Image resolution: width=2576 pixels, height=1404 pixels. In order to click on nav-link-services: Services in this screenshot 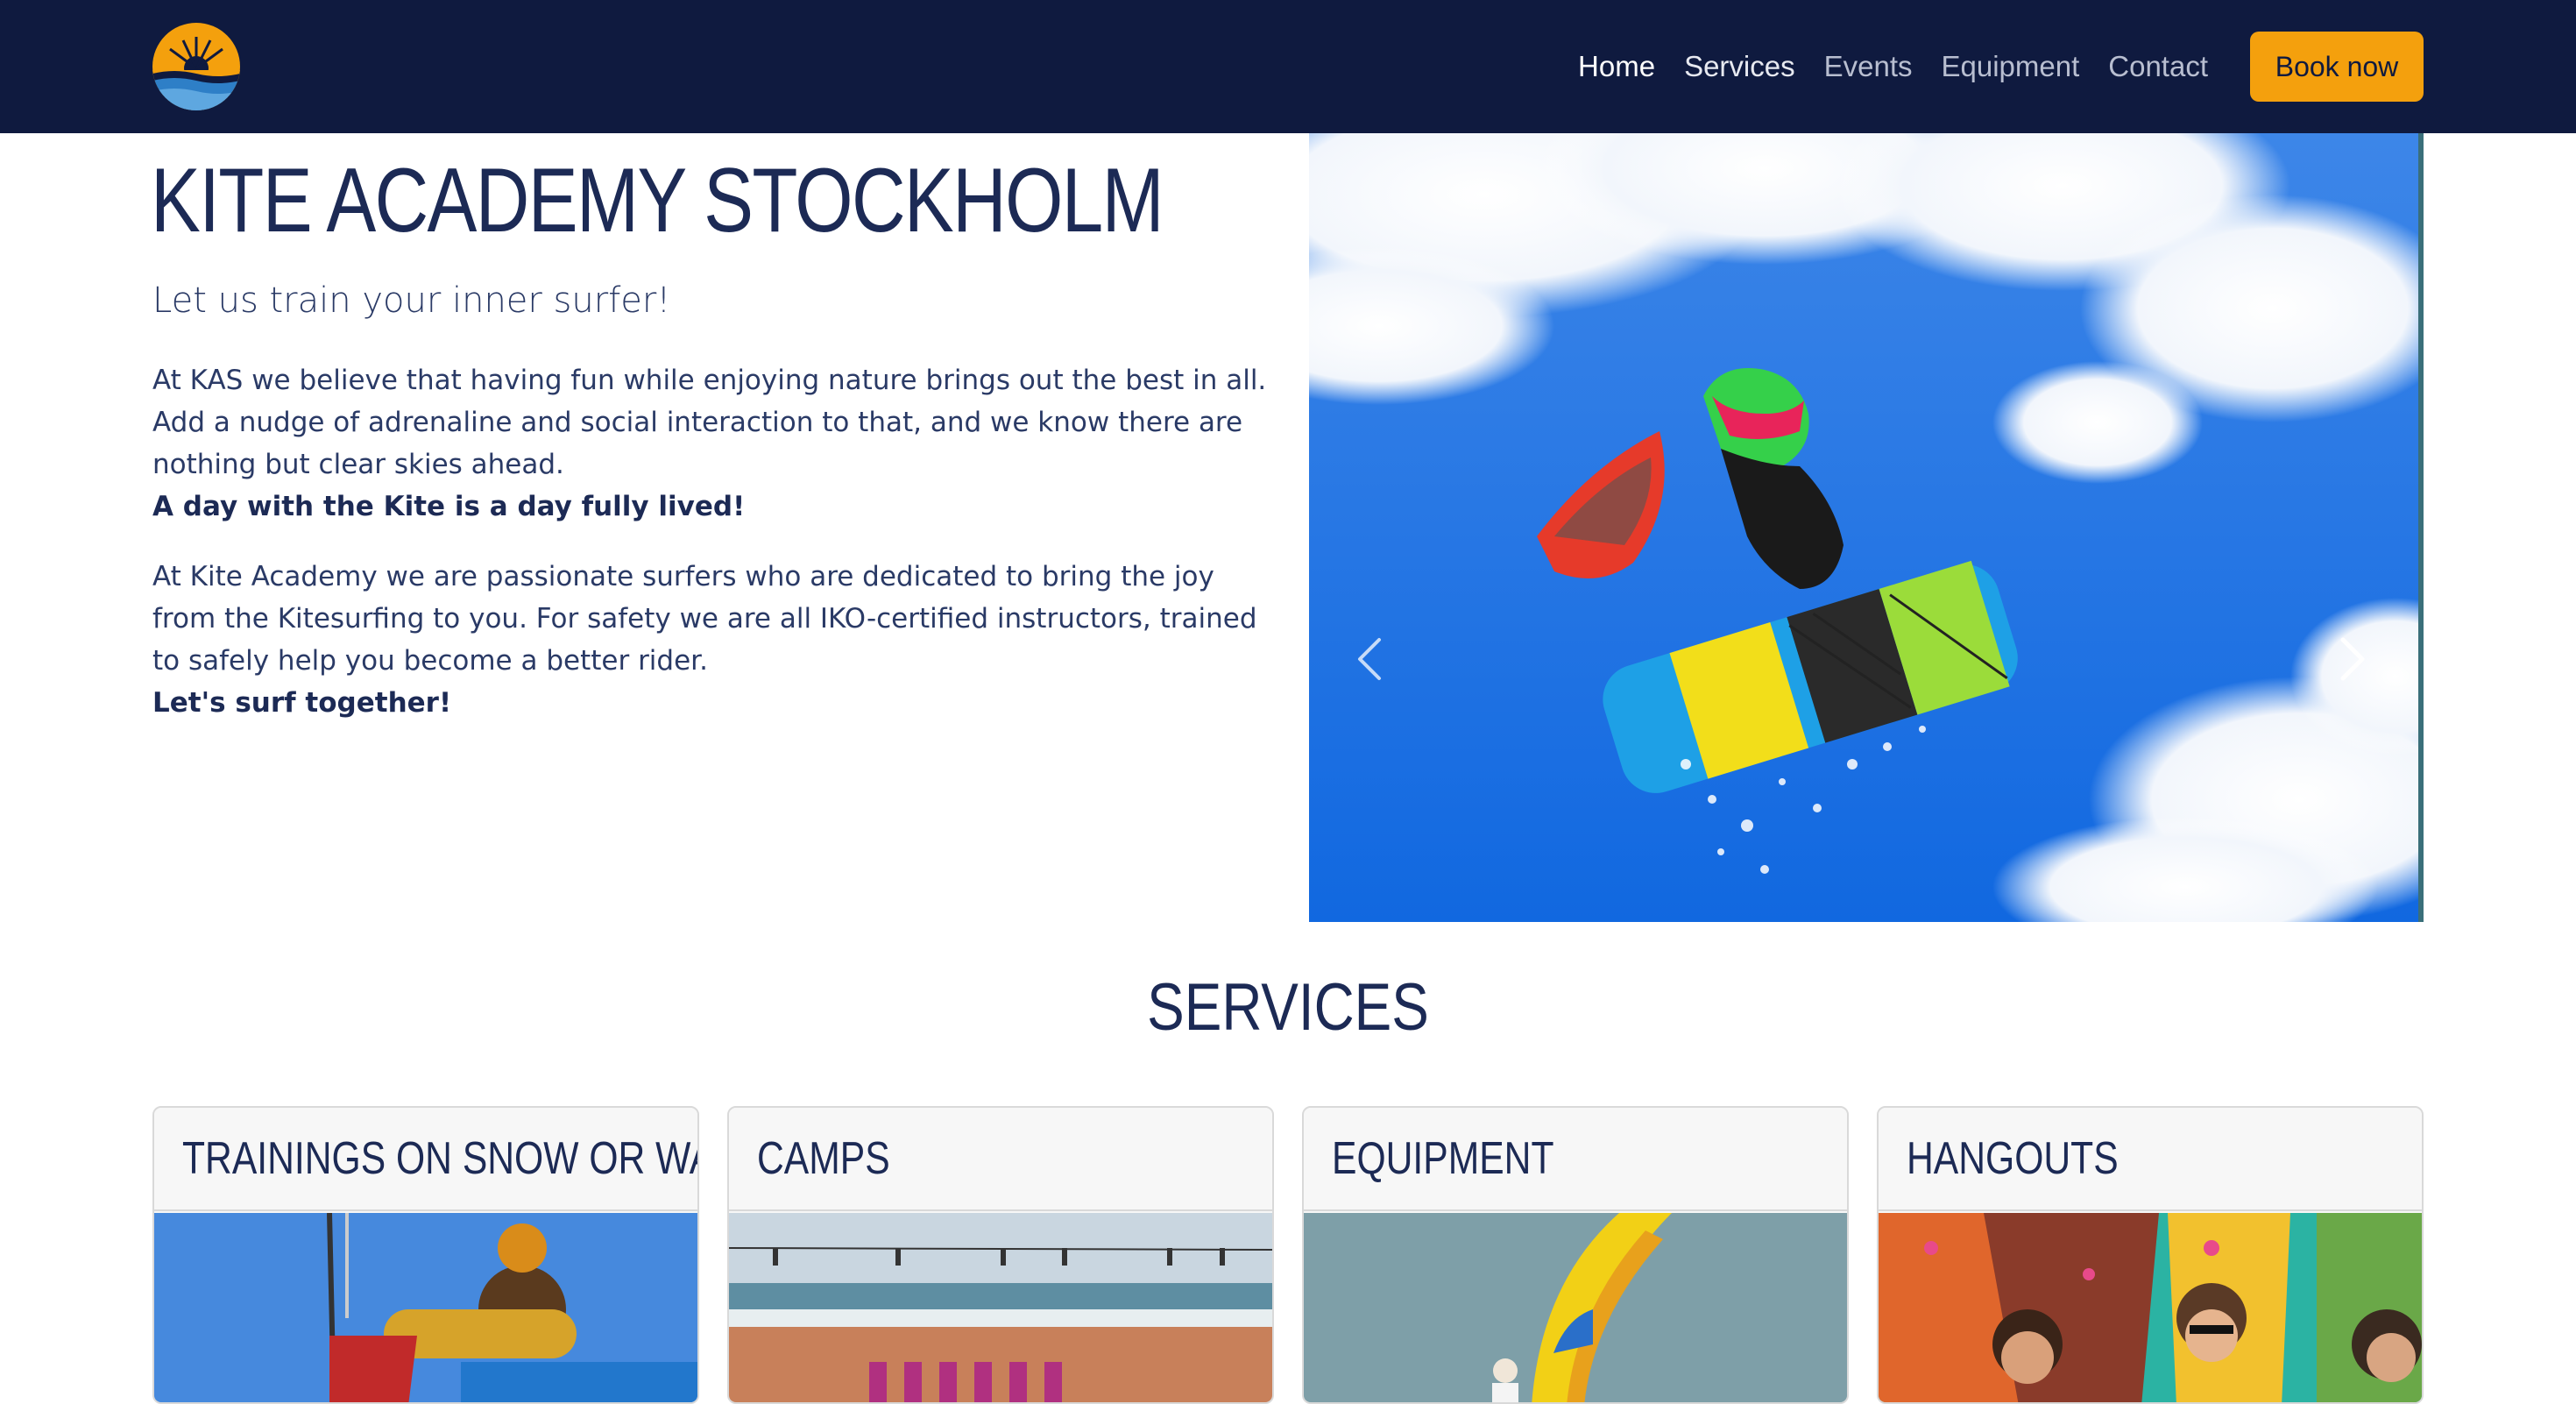, I will do `click(1739, 66)`.